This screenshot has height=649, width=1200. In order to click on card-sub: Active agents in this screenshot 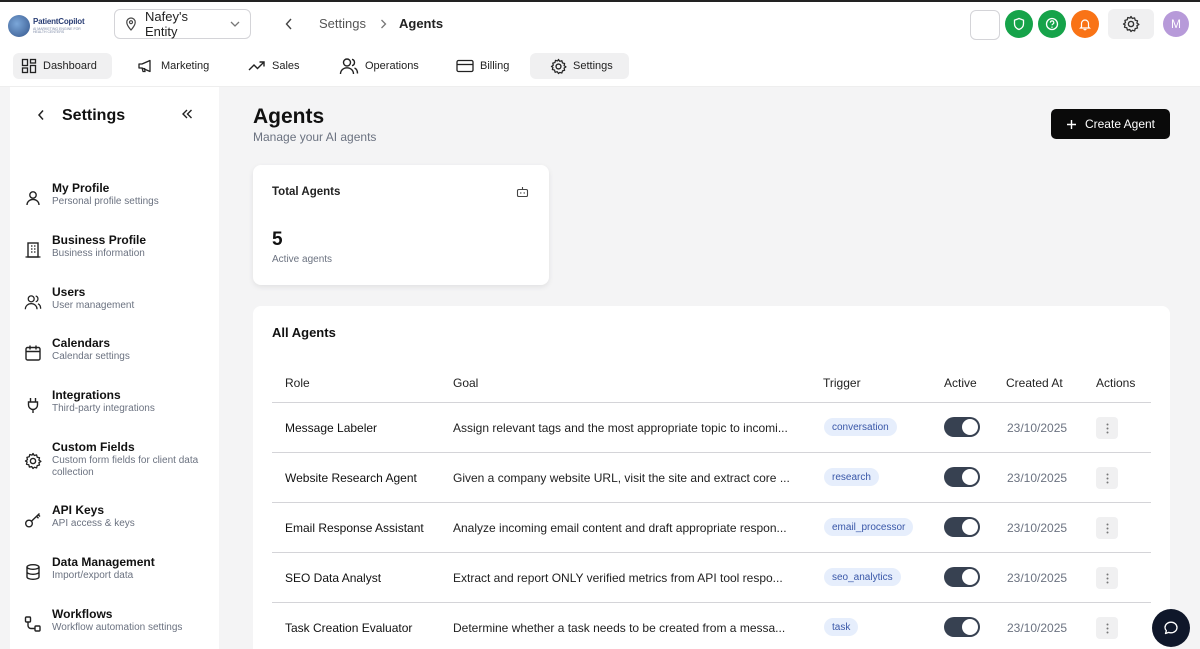, I will do `click(302, 259)`.